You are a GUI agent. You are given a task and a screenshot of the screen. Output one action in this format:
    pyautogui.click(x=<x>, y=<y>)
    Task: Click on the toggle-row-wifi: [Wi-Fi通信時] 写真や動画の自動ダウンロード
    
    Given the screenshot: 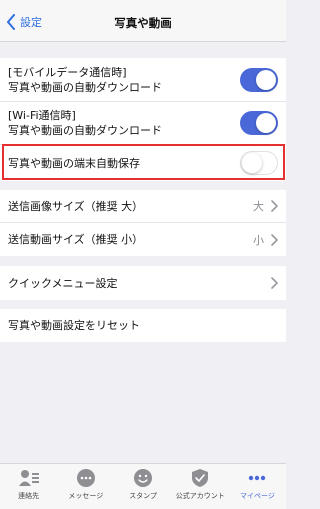 What is the action you would take?
    pyautogui.click(x=143, y=123)
    